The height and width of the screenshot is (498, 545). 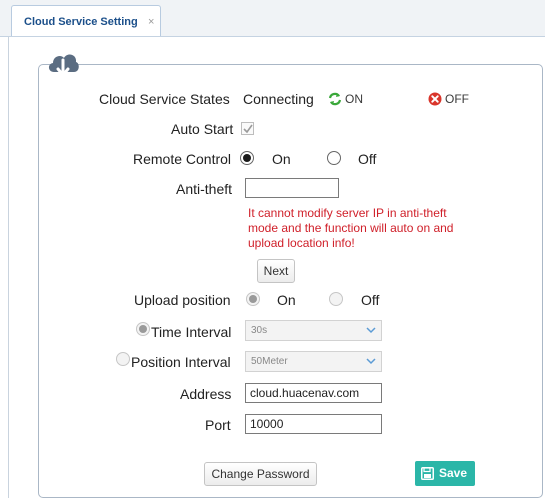 What do you see at coordinates (81, 22) in the screenshot?
I see `tab-title: Cloud Service Setting` at bounding box center [81, 22].